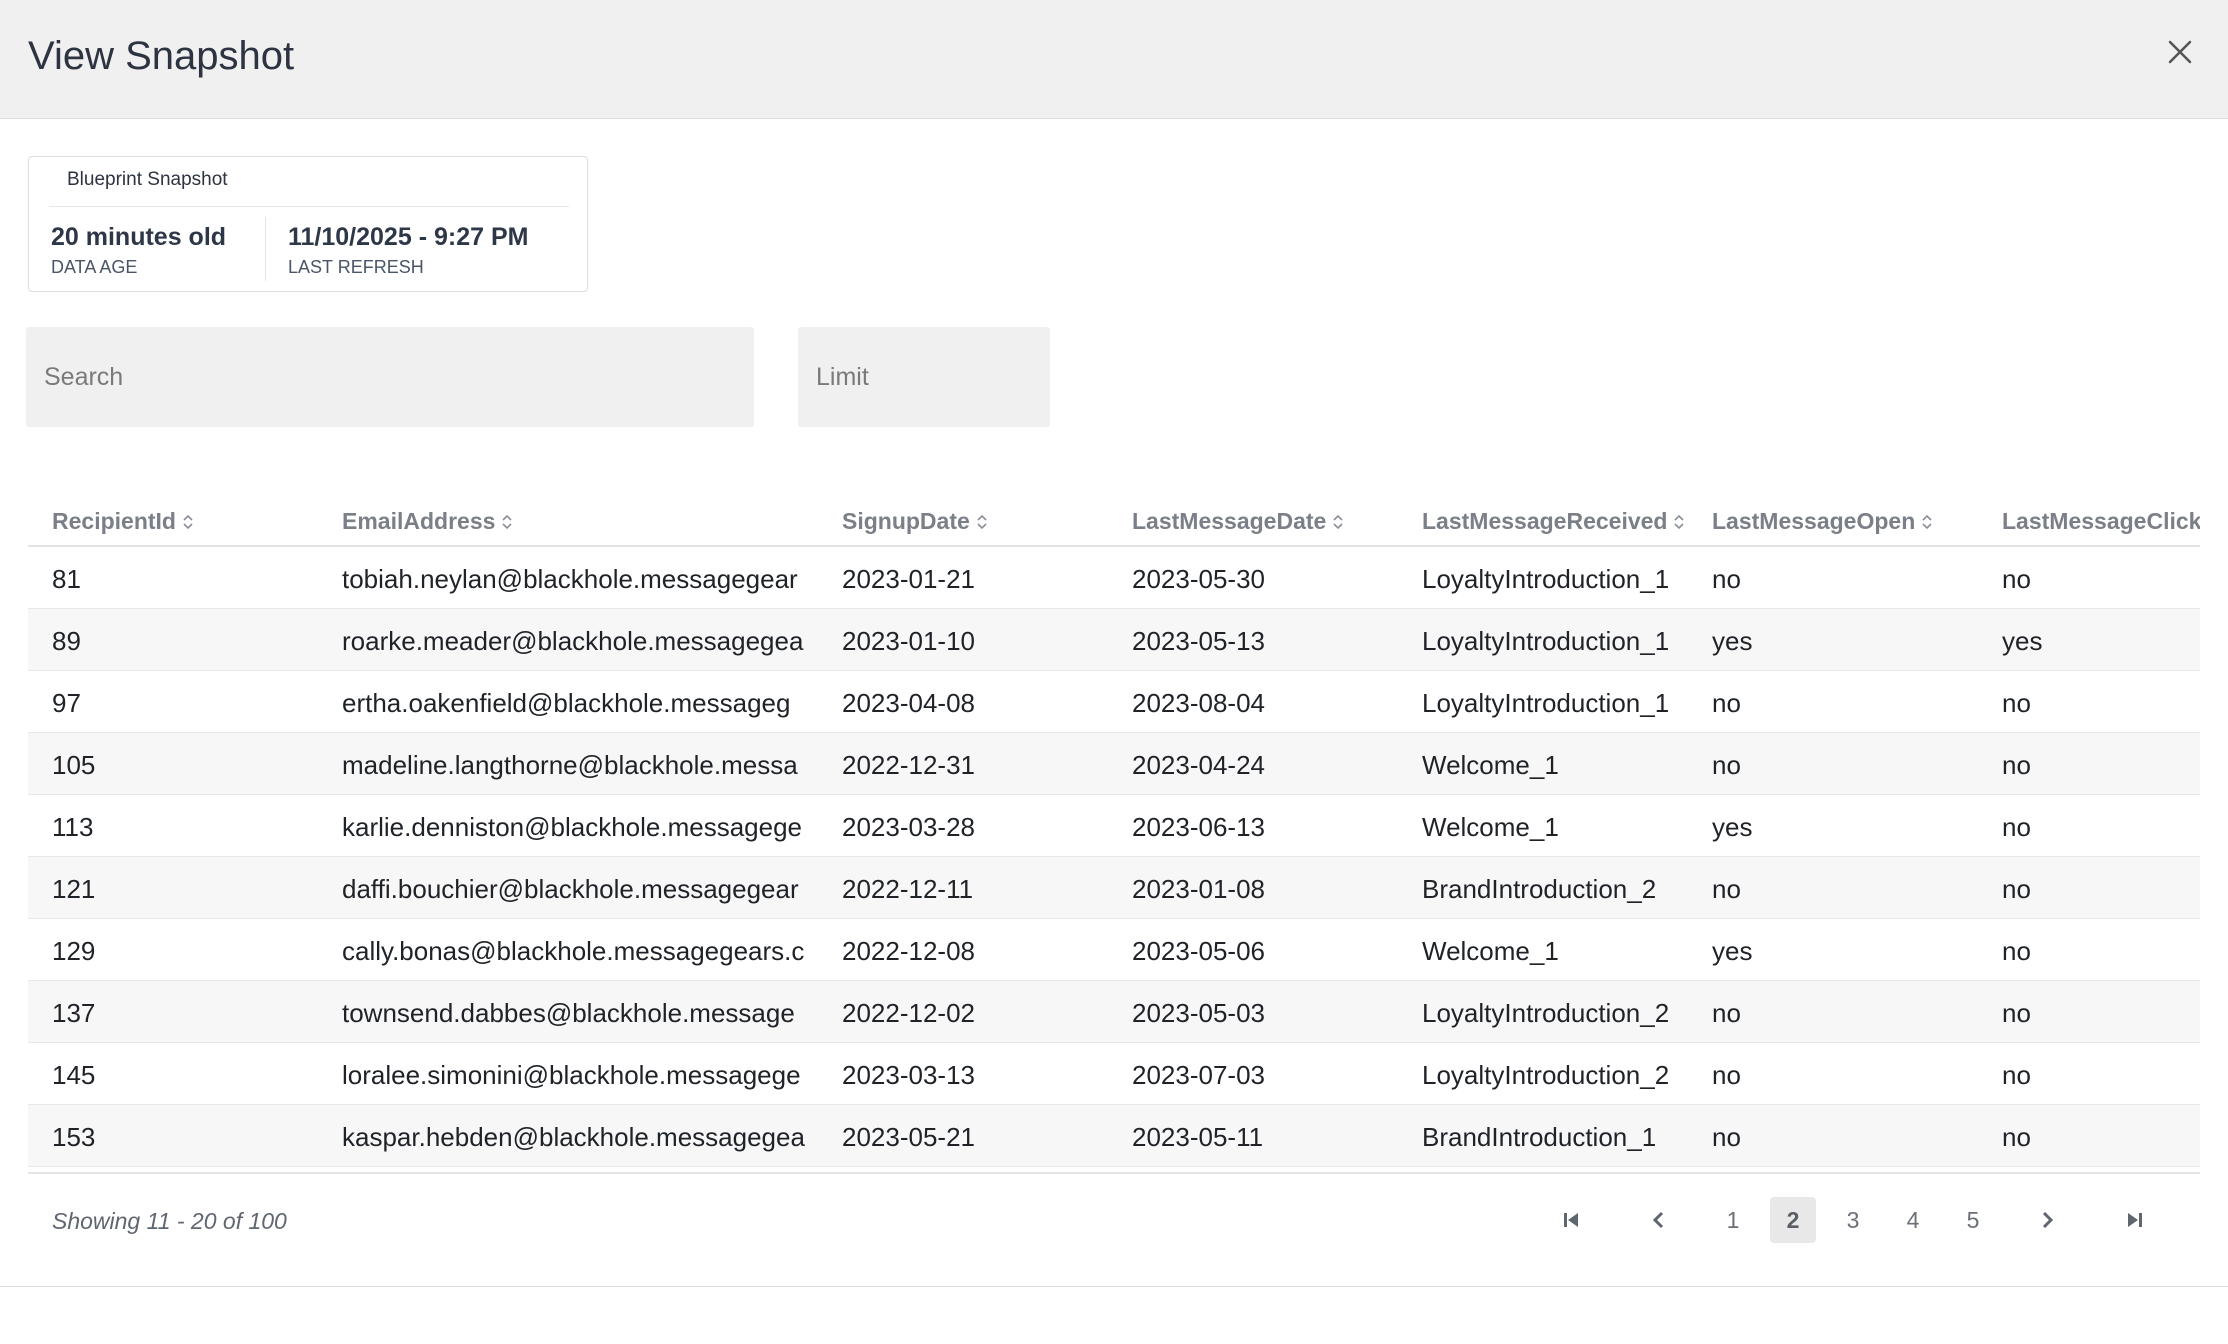 This screenshot has height=1344, width=2228. Describe the element at coordinates (1571, 1220) in the screenshot. I see `first-page-icon` at that location.